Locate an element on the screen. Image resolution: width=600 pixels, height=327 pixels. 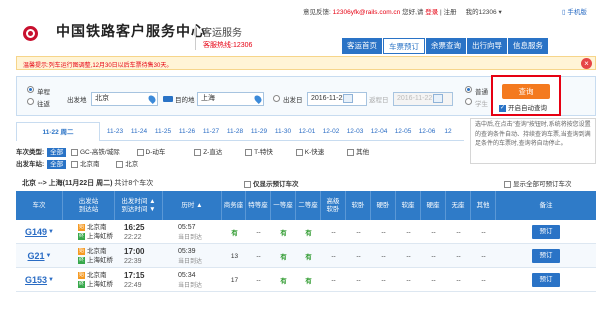
radio-round-trip is located at coordinates (30, 101).